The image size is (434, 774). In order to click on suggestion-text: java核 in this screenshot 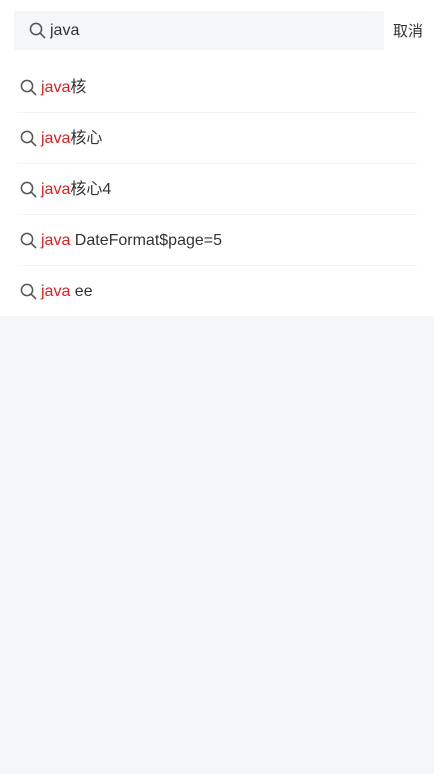, I will do `click(63, 87)`.